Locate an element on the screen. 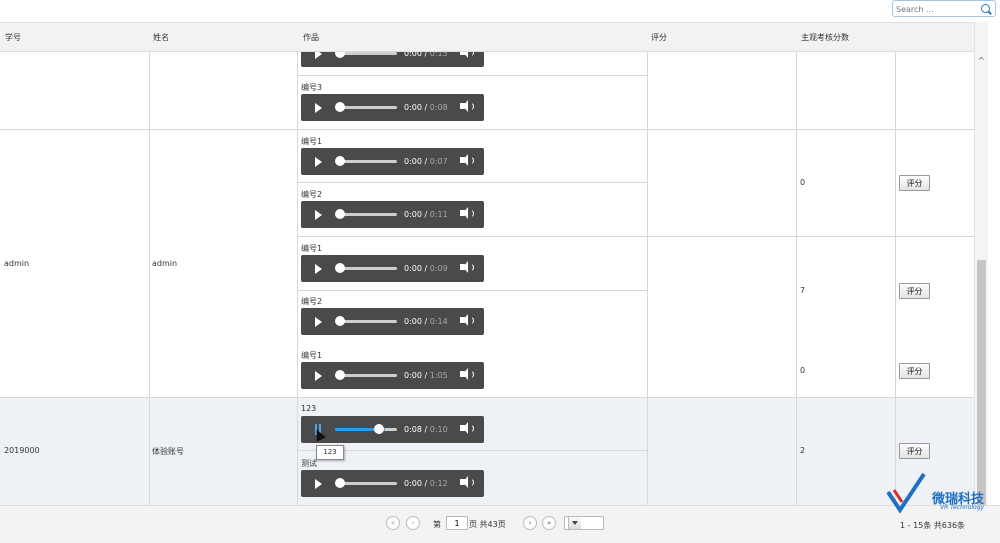 The image size is (1000, 543). page-number-input is located at coordinates (457, 523).